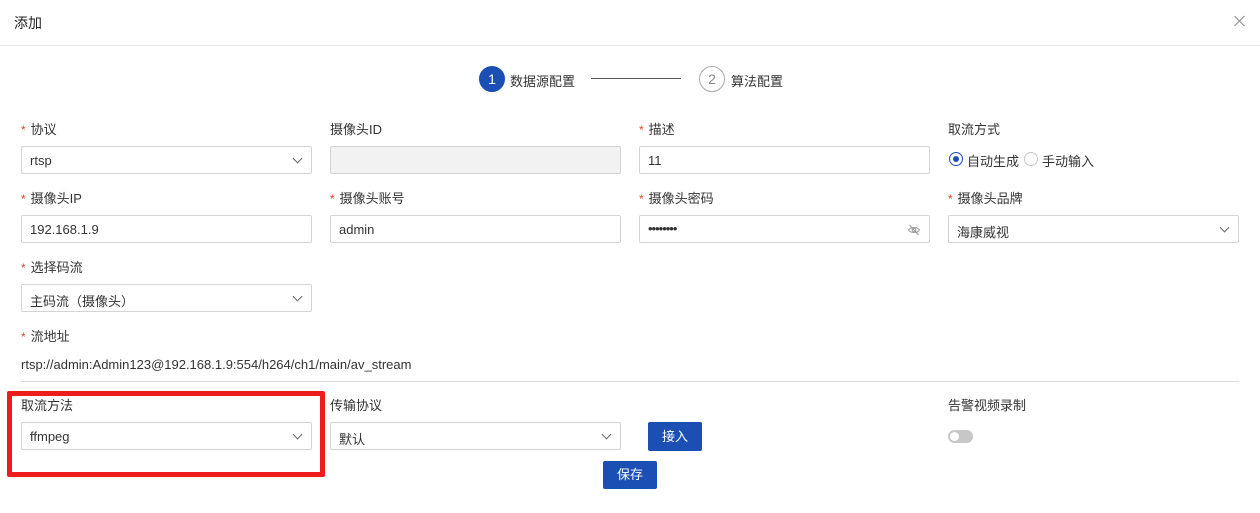 The height and width of the screenshot is (513, 1260). Describe the element at coordinates (784, 229) in the screenshot. I see `camera-password-input: ••••••••` at that location.